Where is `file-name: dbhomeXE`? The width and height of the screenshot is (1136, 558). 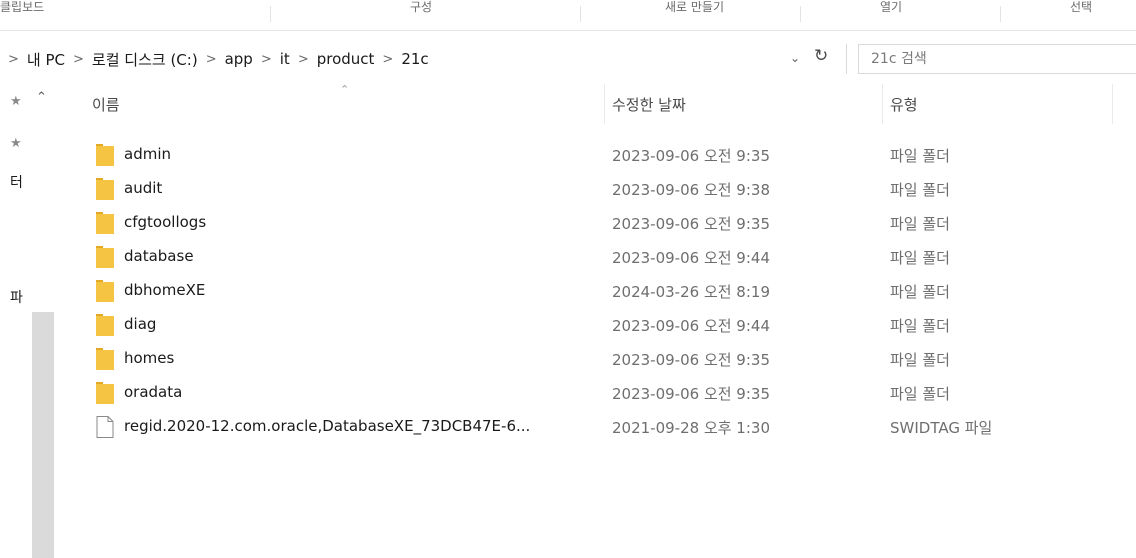 file-name: dbhomeXE is located at coordinates (165, 290).